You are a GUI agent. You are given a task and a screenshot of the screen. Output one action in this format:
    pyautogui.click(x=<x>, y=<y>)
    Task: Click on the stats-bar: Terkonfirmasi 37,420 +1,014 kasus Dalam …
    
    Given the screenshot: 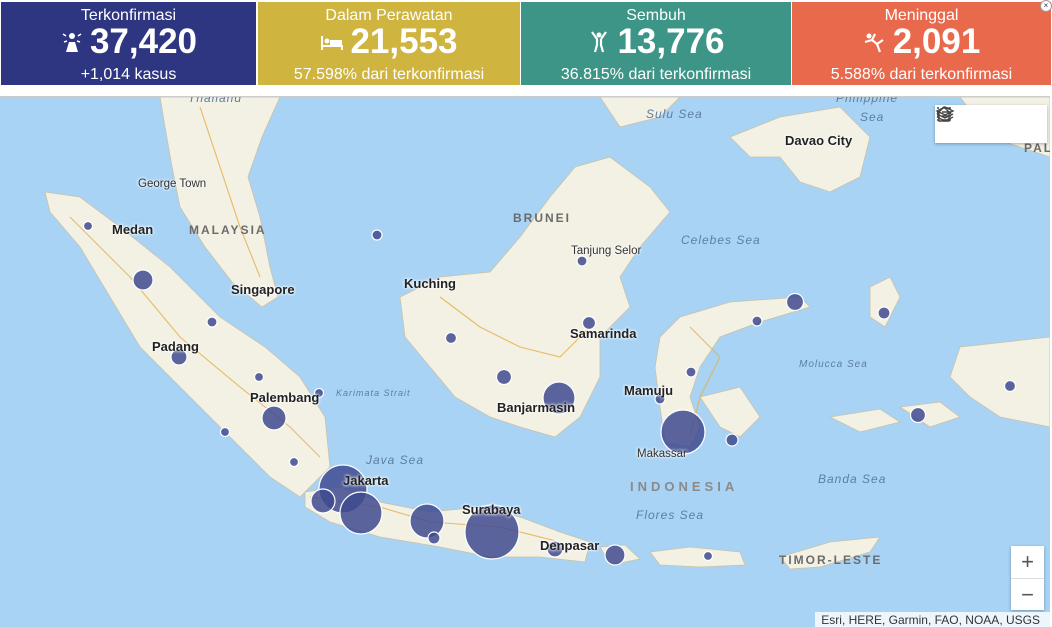 What is the action you would take?
    pyautogui.click(x=526, y=43)
    